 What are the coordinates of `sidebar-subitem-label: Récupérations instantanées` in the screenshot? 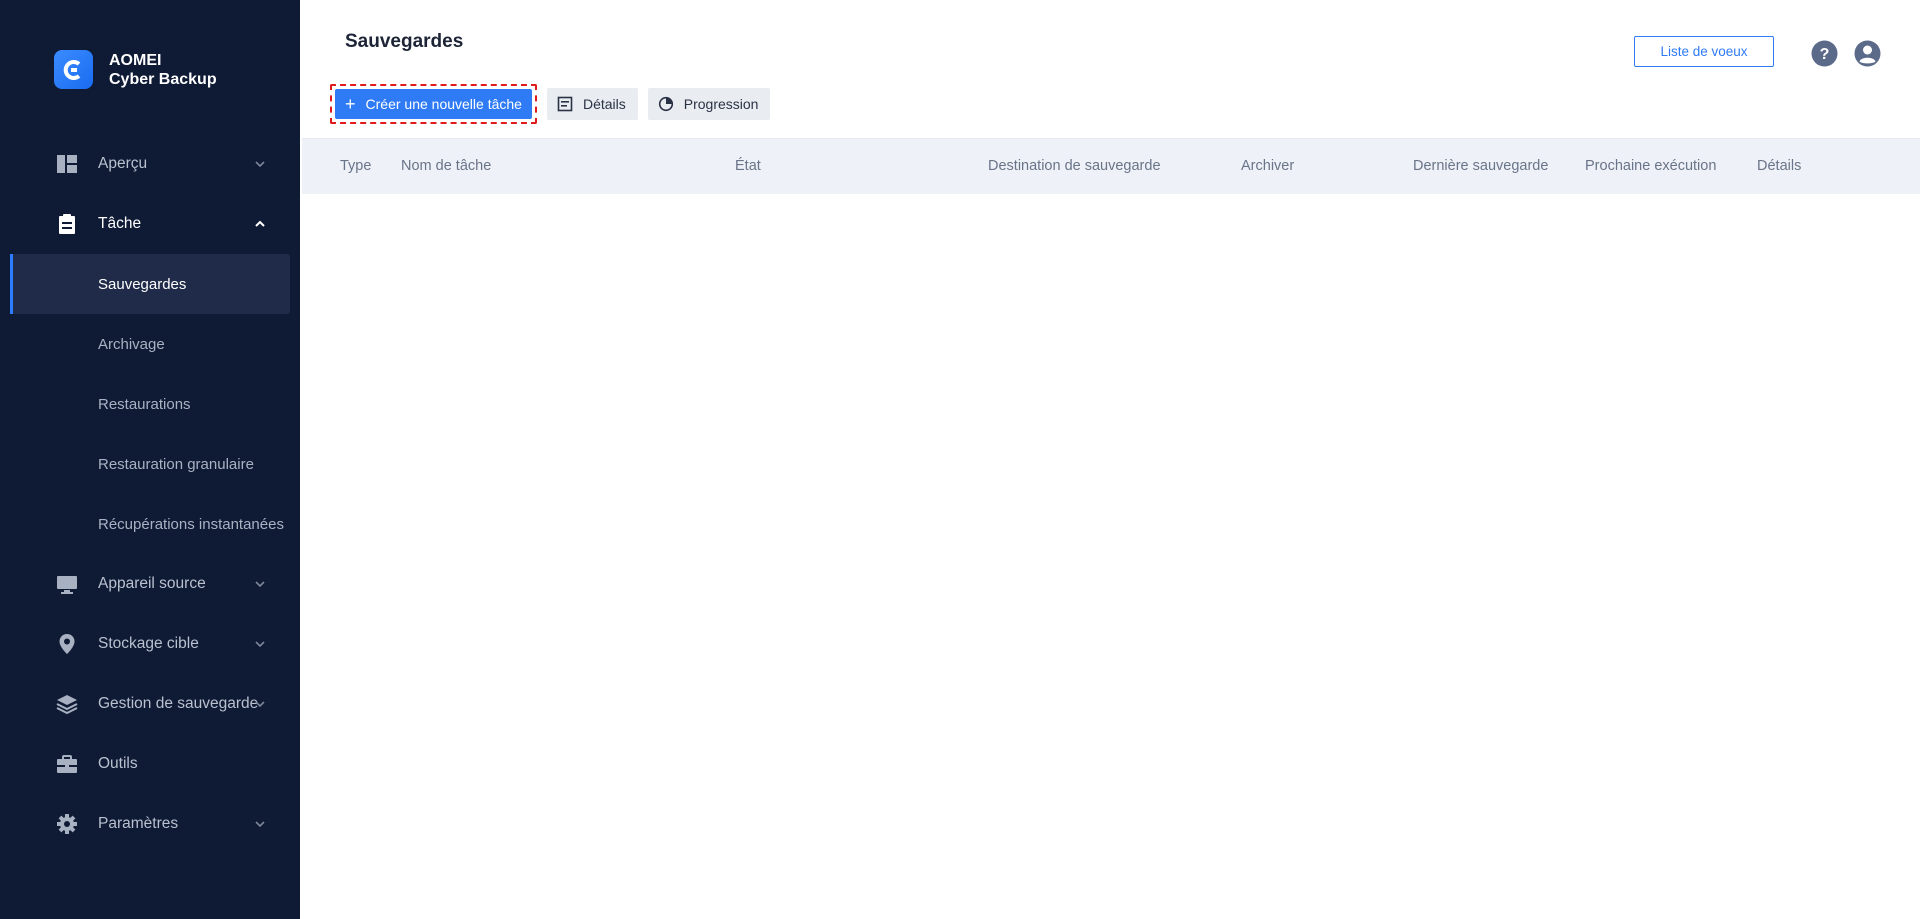 It's located at (191, 524).